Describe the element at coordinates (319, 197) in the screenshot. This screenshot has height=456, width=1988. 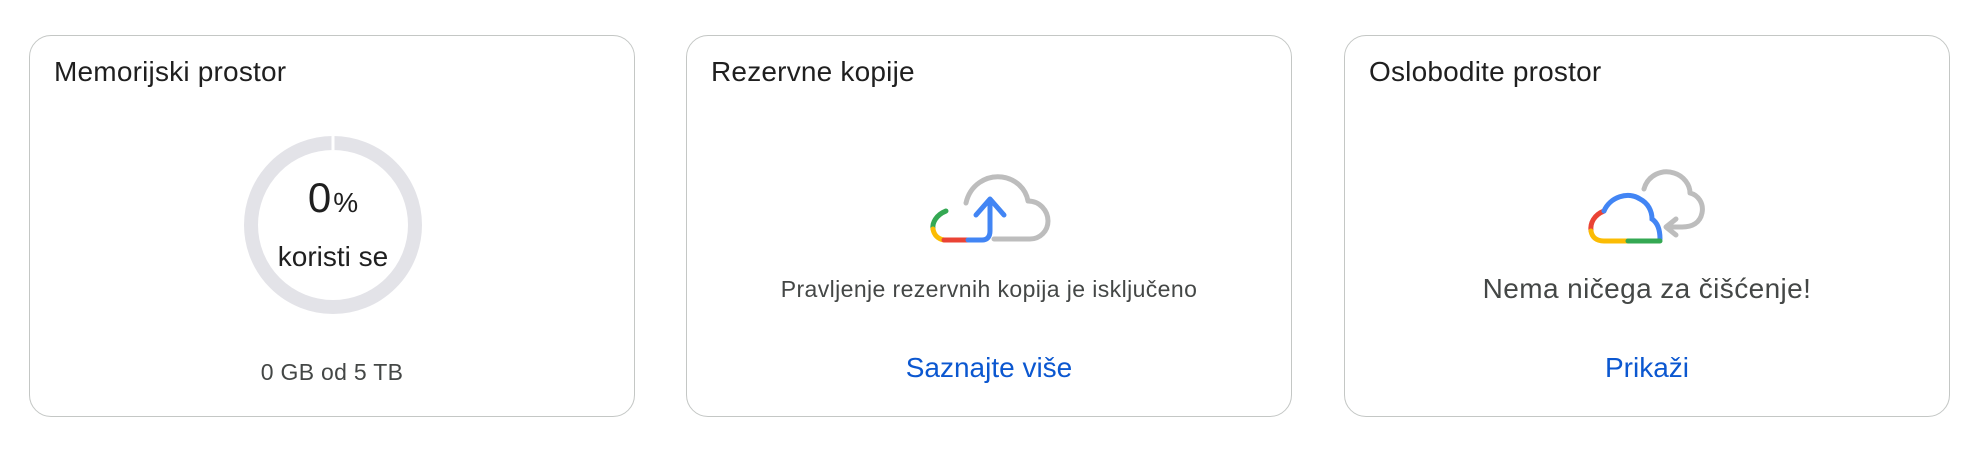
I see `storage-percent-value: 0` at that location.